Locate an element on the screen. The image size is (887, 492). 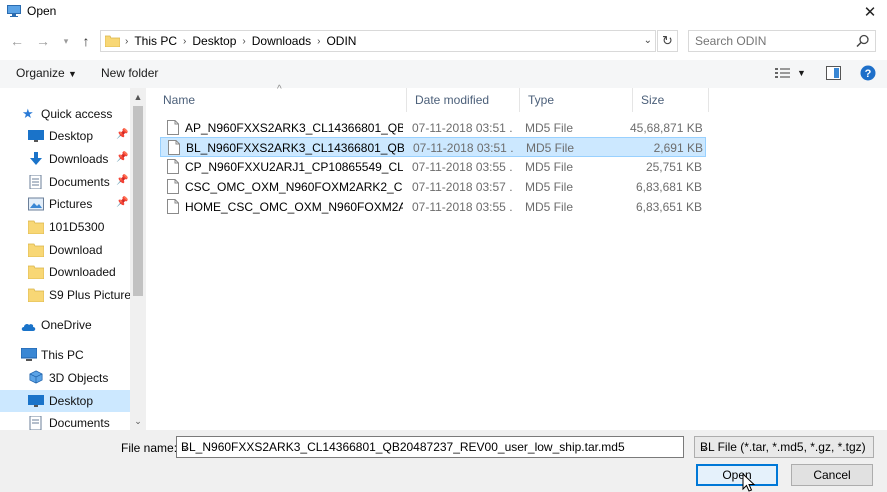
sidebar-scrollbar: ▲ ⌄ is located at coordinates (138, 259).